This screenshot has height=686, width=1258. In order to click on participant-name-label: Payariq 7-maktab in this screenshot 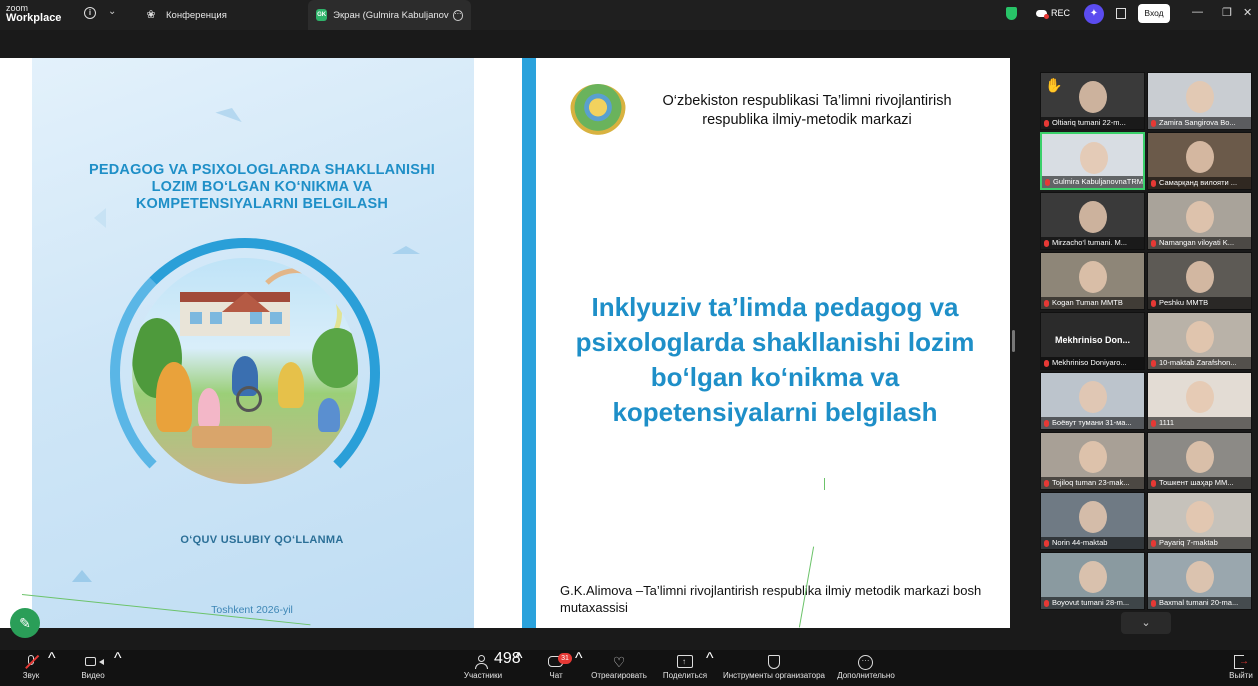, I will do `click(1199, 543)`.